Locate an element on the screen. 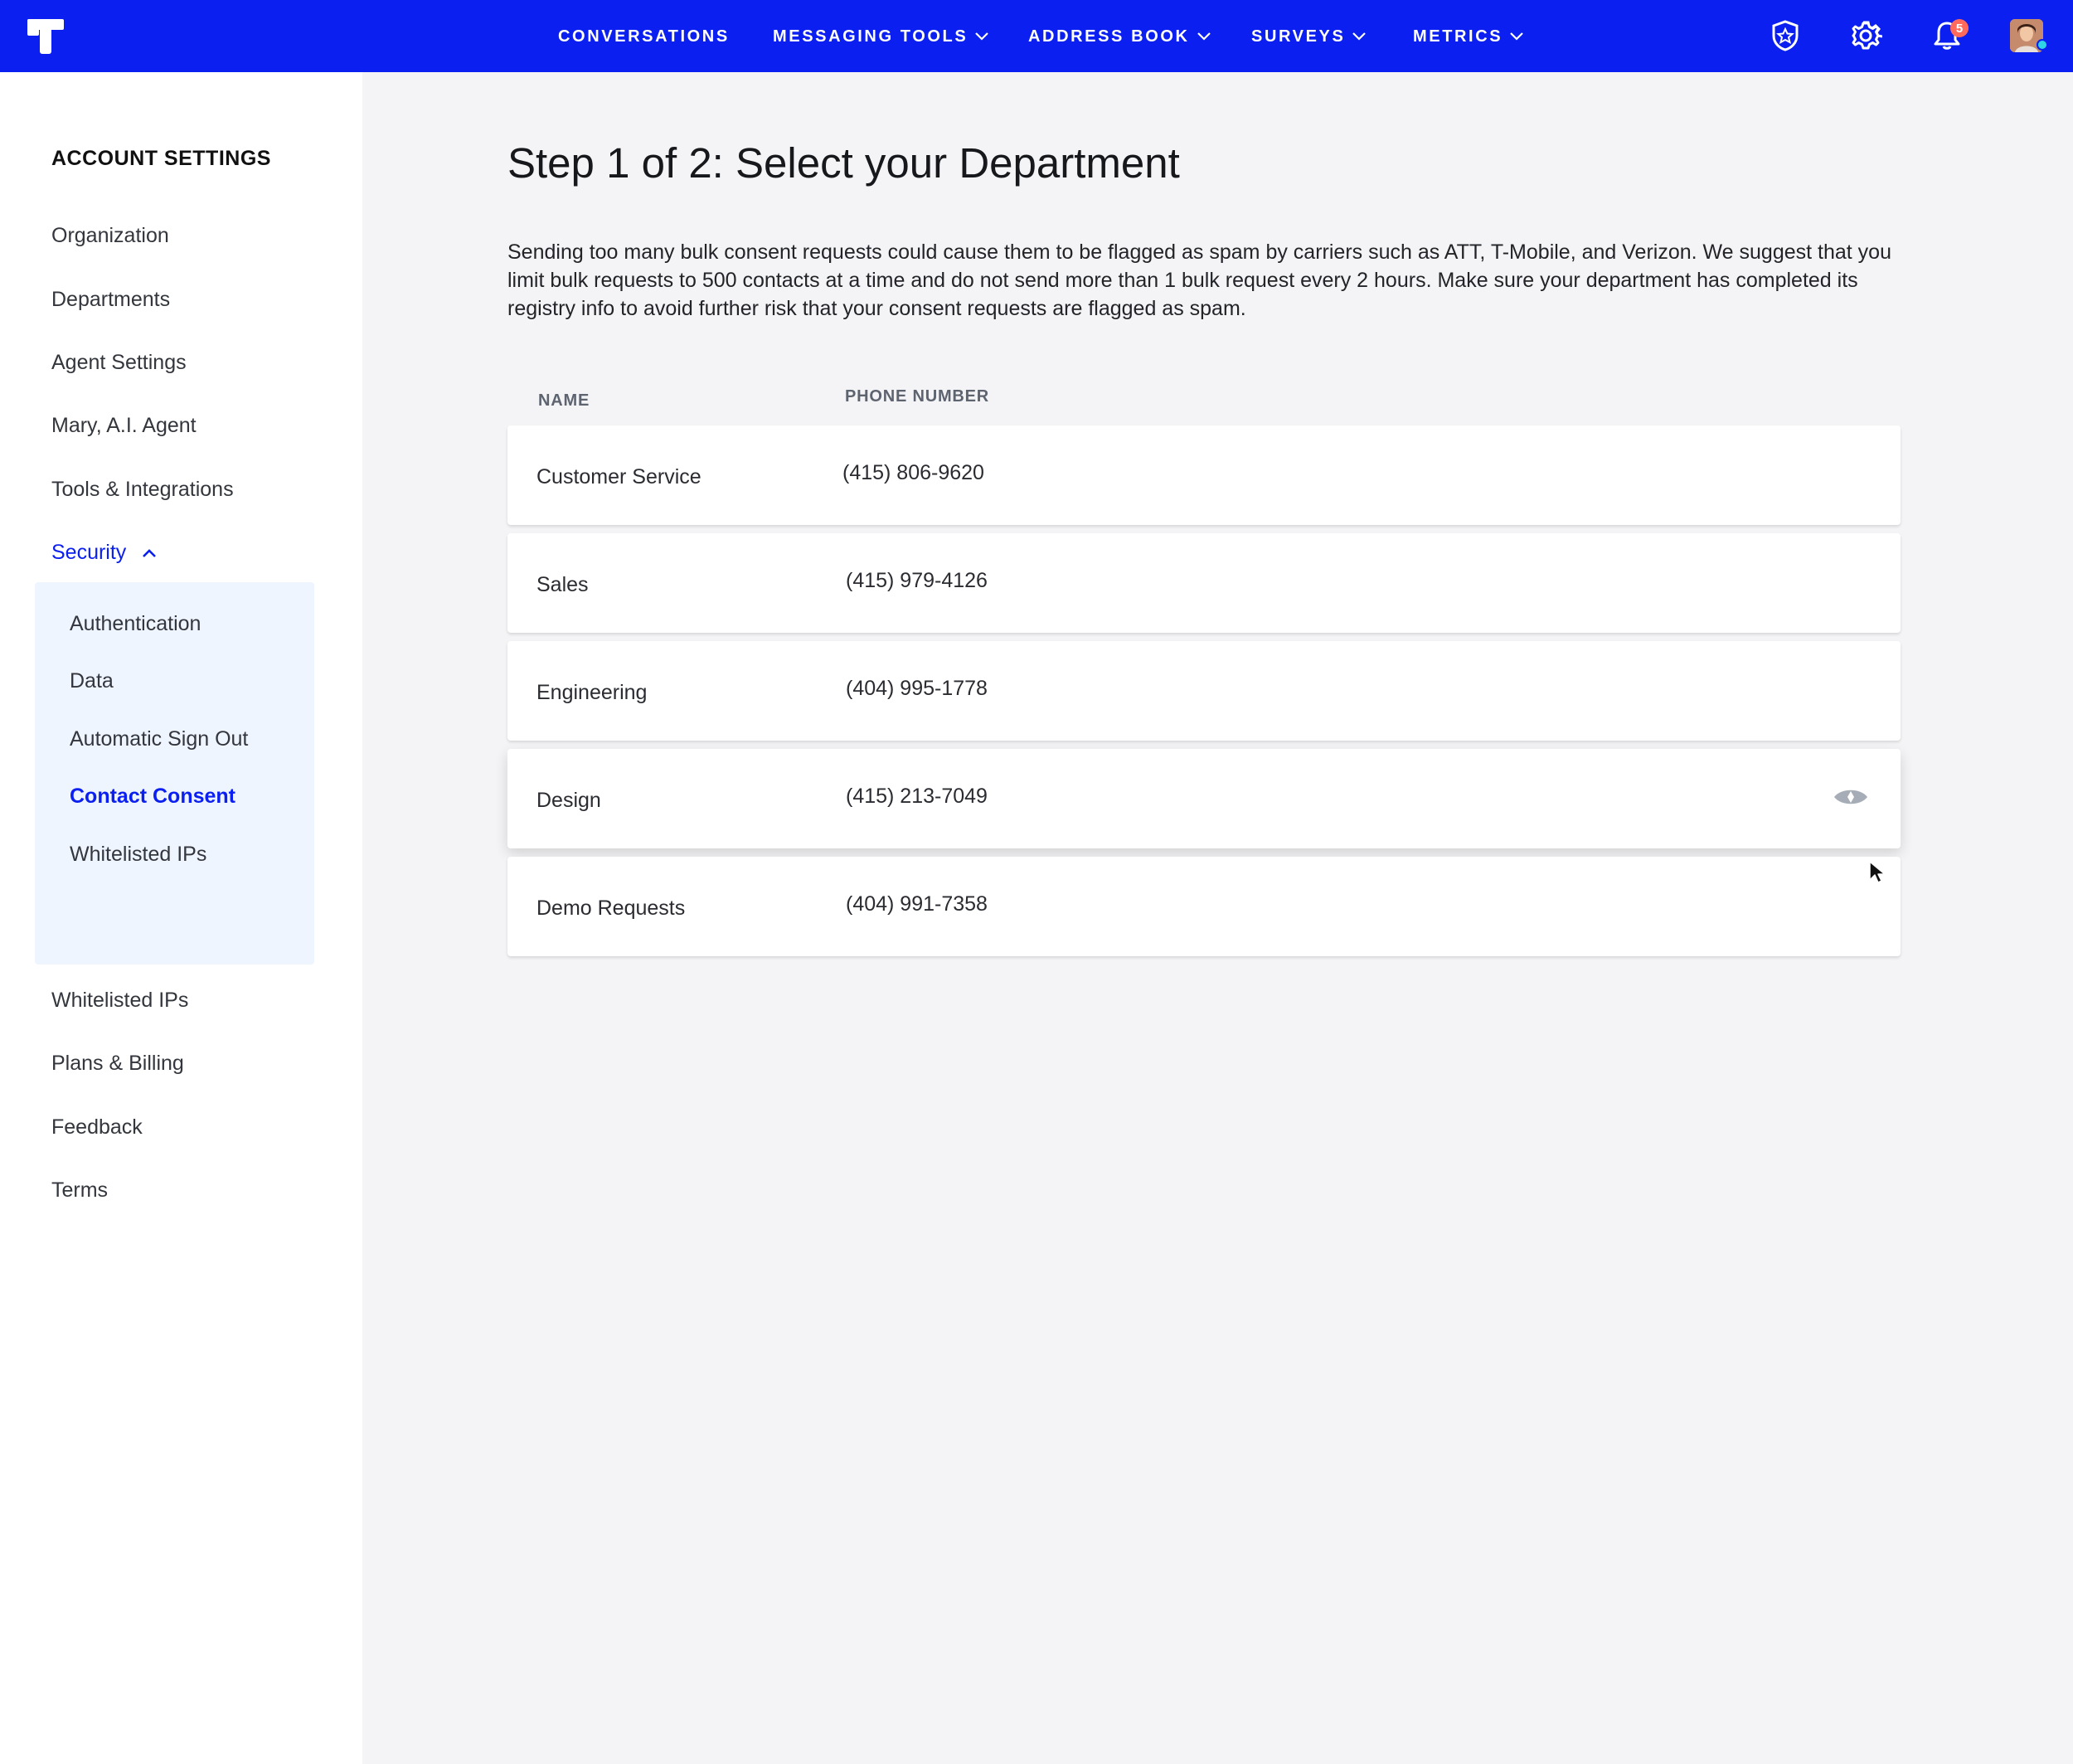 The height and width of the screenshot is (1764, 2073). department-name: Sales is located at coordinates (562, 584).